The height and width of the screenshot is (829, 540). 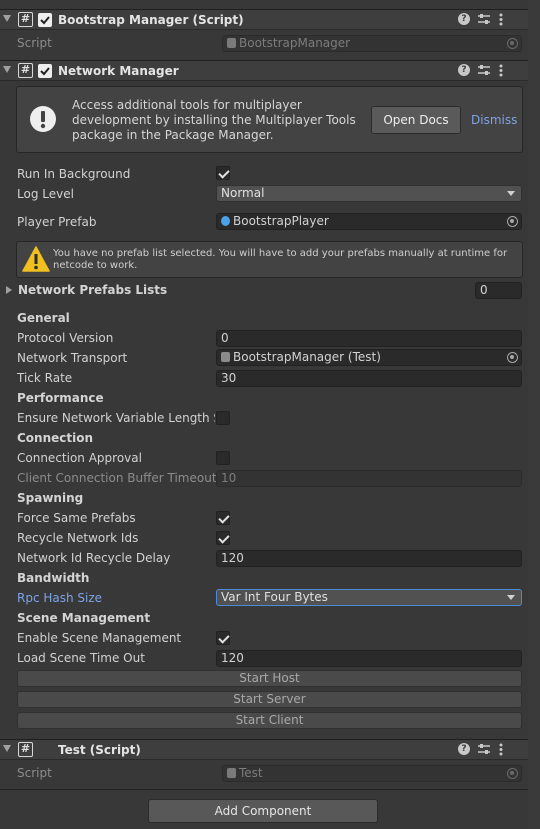 I want to click on client-buffer-timeout-field: 10, so click(x=369, y=478).